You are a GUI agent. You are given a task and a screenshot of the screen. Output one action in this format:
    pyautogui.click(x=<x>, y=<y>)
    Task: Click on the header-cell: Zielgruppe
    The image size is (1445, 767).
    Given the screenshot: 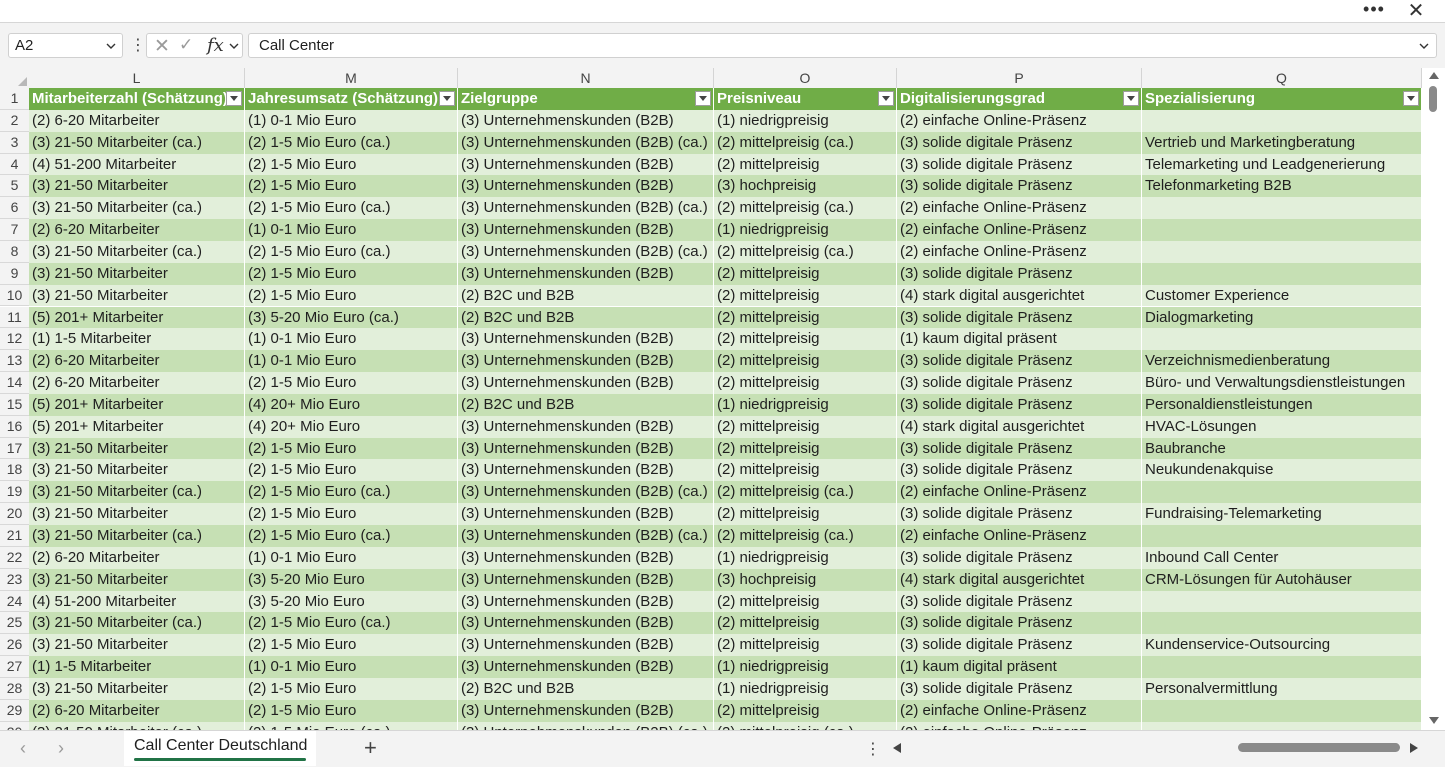 What is the action you would take?
    pyautogui.click(x=586, y=99)
    